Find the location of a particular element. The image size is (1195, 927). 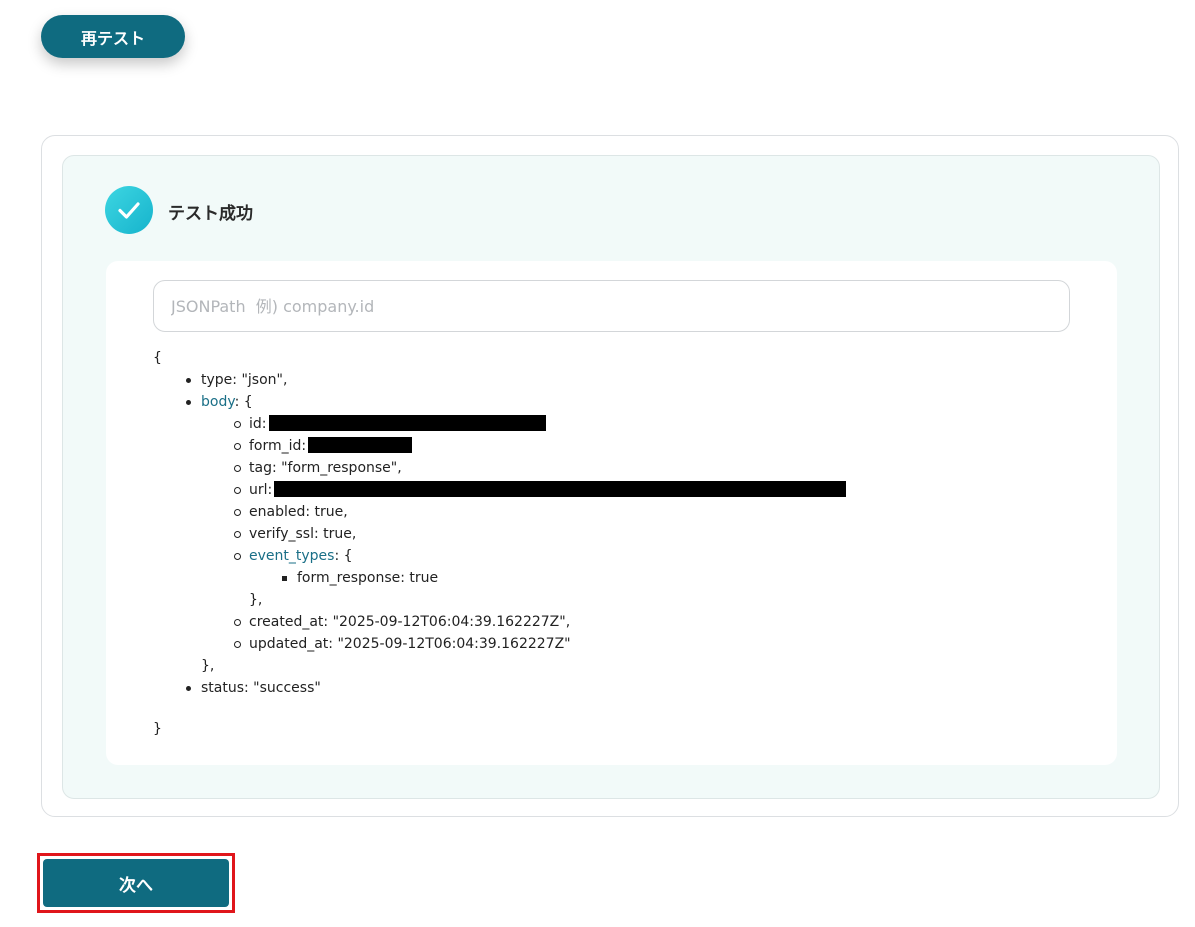

json-open-brace: { is located at coordinates (157, 358).